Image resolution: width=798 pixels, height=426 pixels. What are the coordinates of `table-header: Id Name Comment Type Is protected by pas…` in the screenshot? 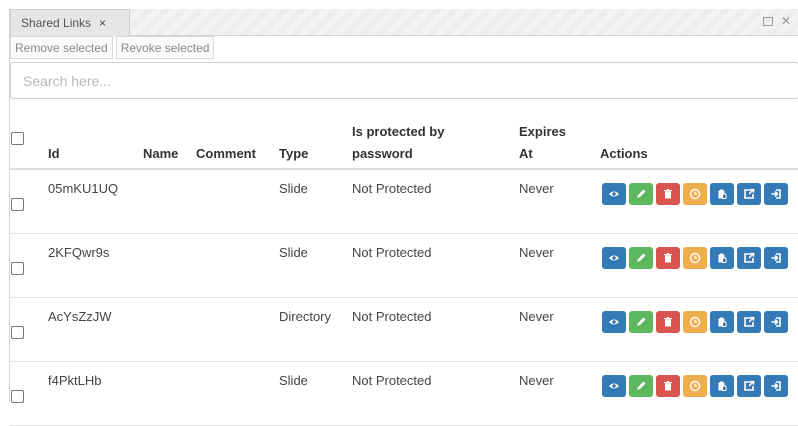 It's located at (404, 141).